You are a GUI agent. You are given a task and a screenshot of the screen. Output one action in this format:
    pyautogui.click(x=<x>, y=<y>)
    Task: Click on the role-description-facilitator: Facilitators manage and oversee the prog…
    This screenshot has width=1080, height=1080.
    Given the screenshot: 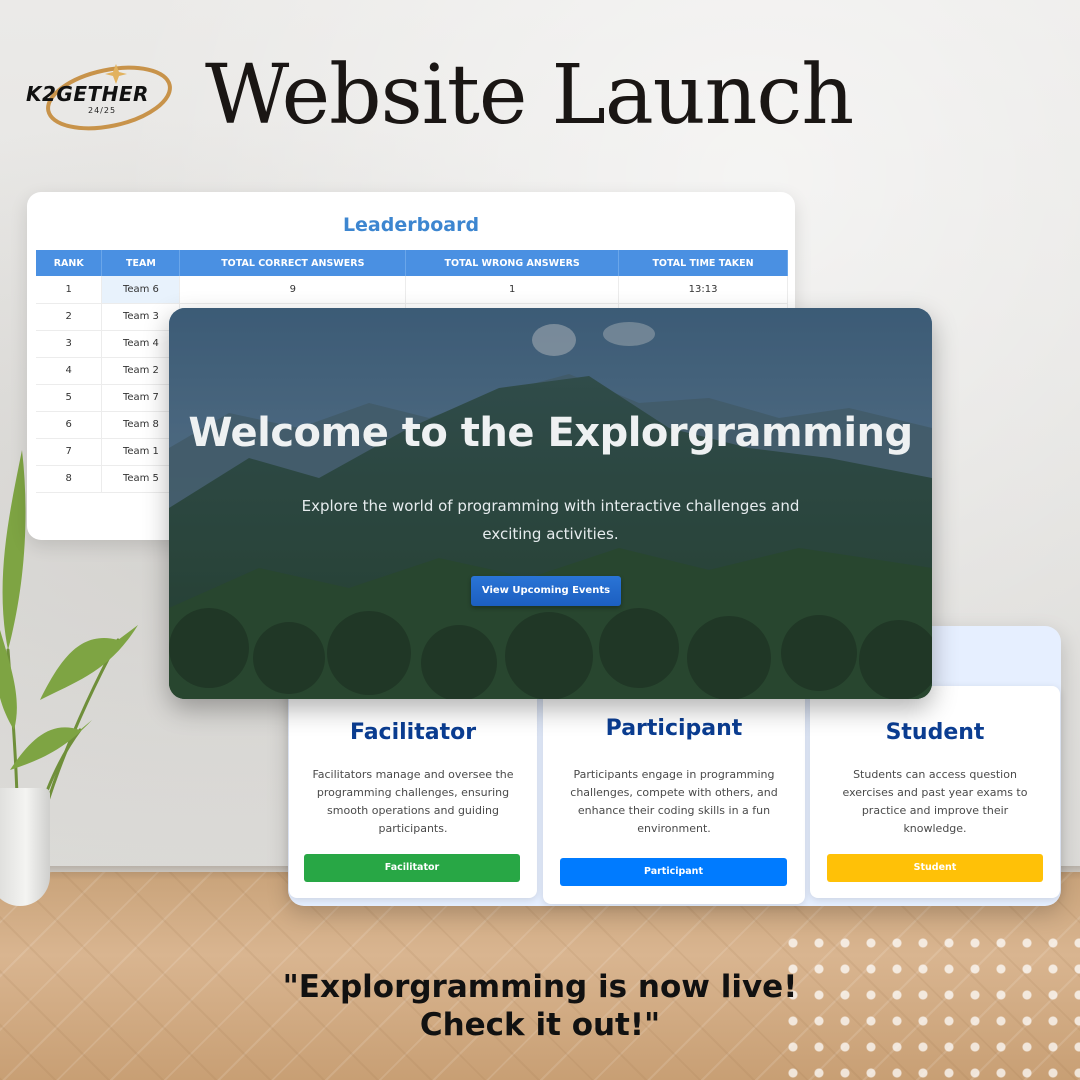 What is the action you would take?
    pyautogui.click(x=413, y=801)
    